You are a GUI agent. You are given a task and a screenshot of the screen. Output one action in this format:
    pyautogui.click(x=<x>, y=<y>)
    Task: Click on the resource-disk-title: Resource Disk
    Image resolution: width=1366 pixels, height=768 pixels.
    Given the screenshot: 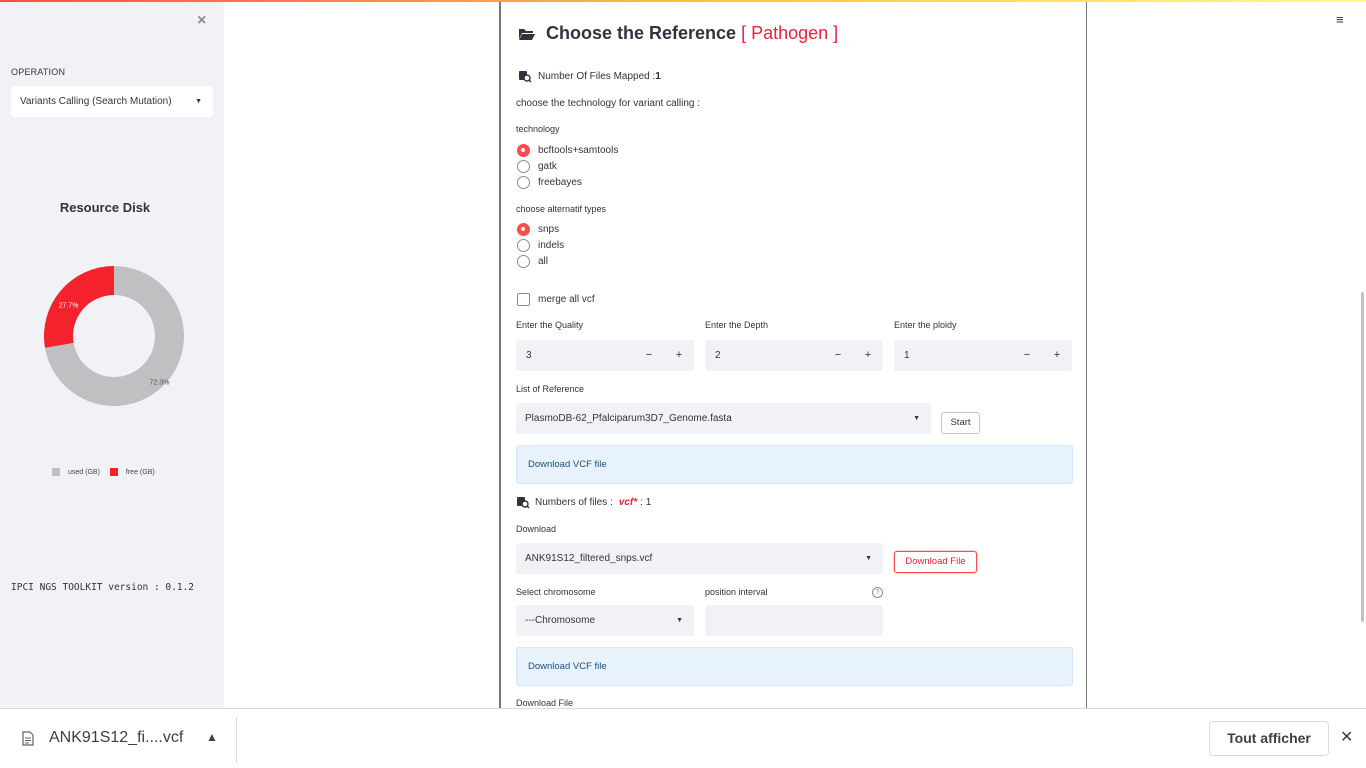 What is the action you would take?
    pyautogui.click(x=105, y=207)
    